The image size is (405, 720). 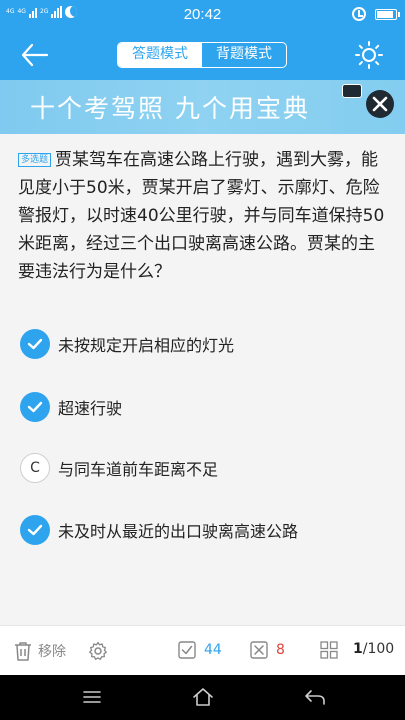 I want to click on page-indicator: 1/100, so click(x=373, y=649).